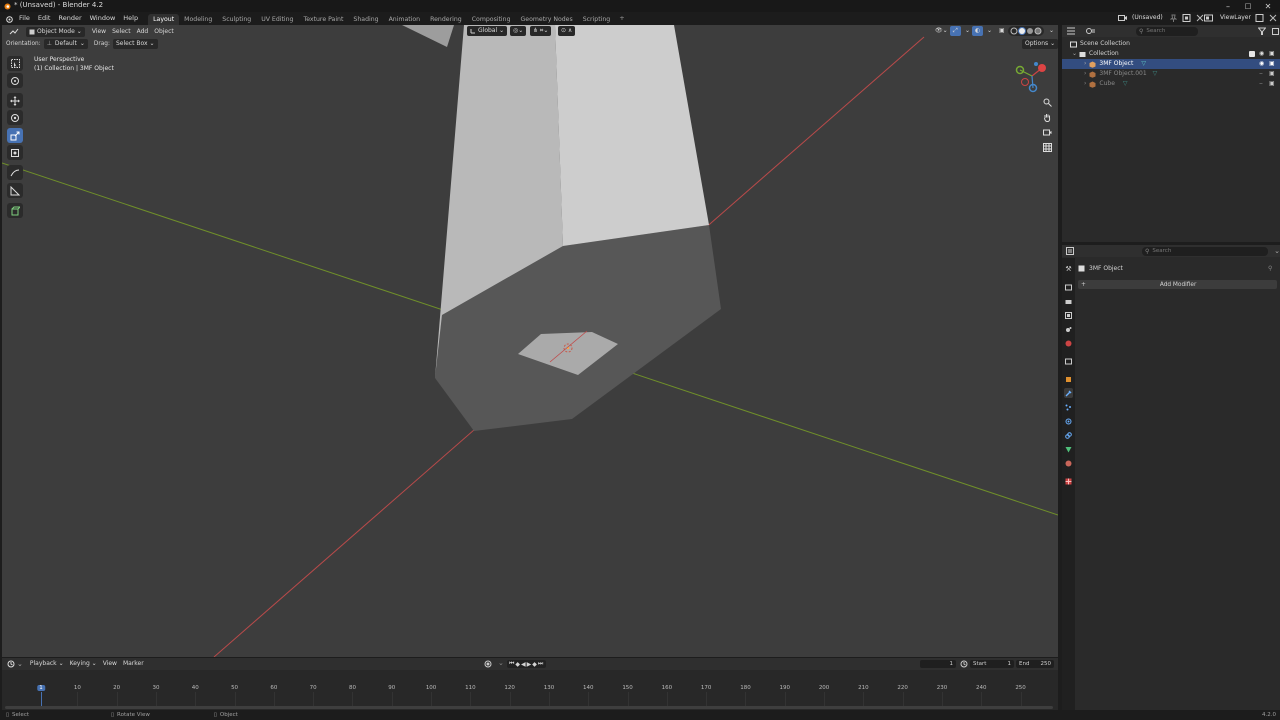  Describe the element at coordinates (1030, 31) in the screenshot. I see `material-shading-icon` at that location.